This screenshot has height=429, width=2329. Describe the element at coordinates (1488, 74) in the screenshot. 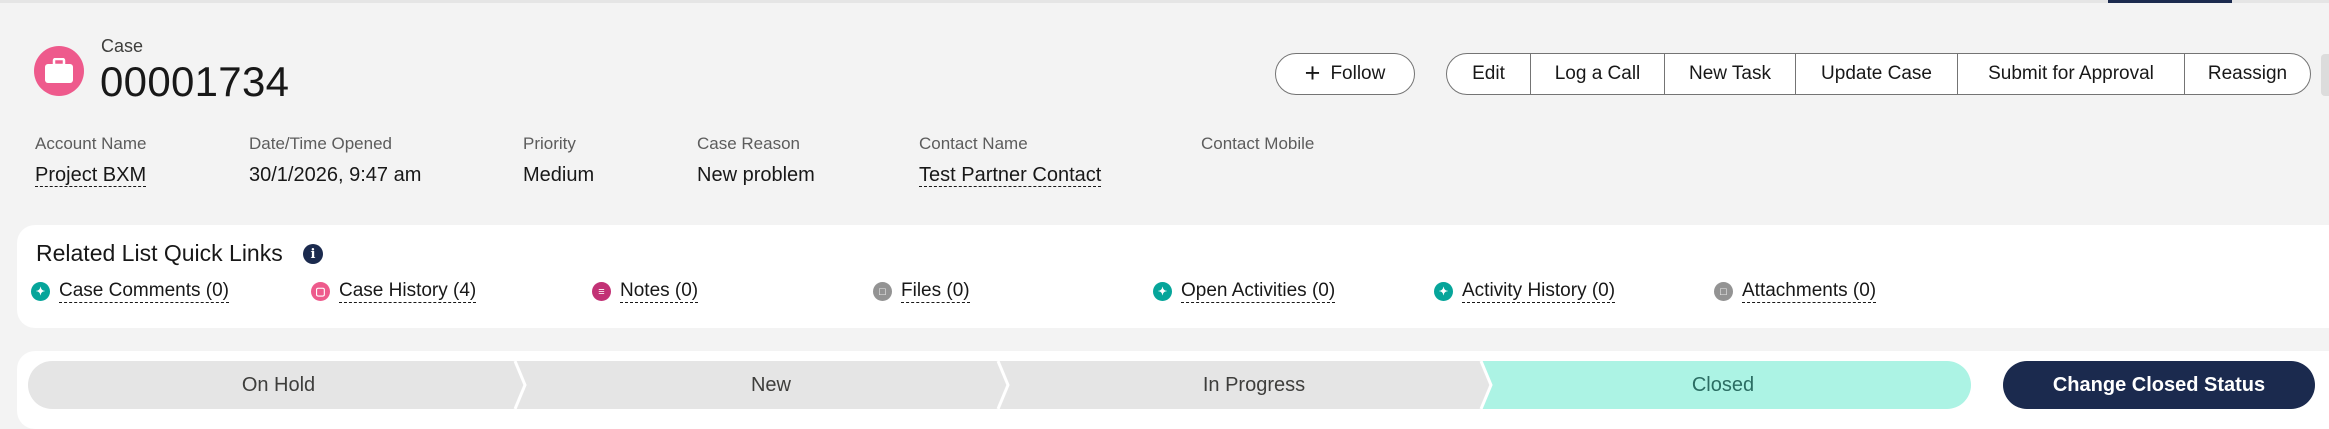

I see `edit-button: Edit` at that location.